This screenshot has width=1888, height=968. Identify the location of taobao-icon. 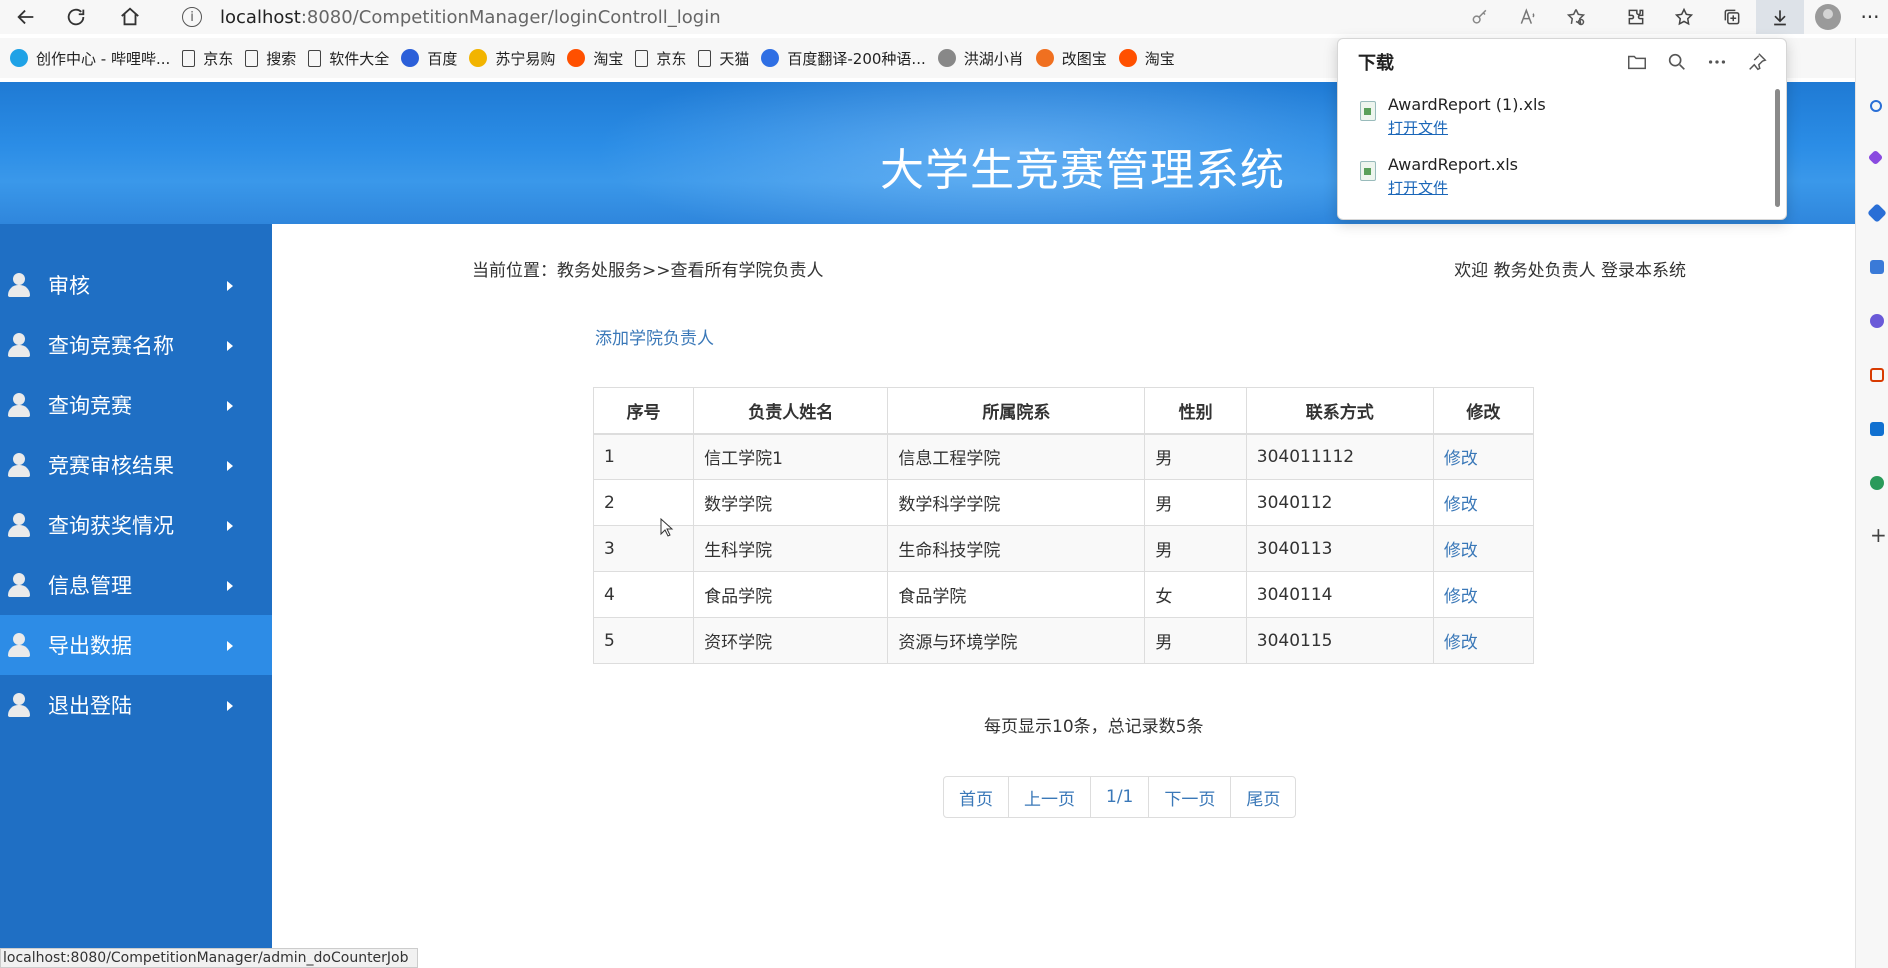
(576, 58).